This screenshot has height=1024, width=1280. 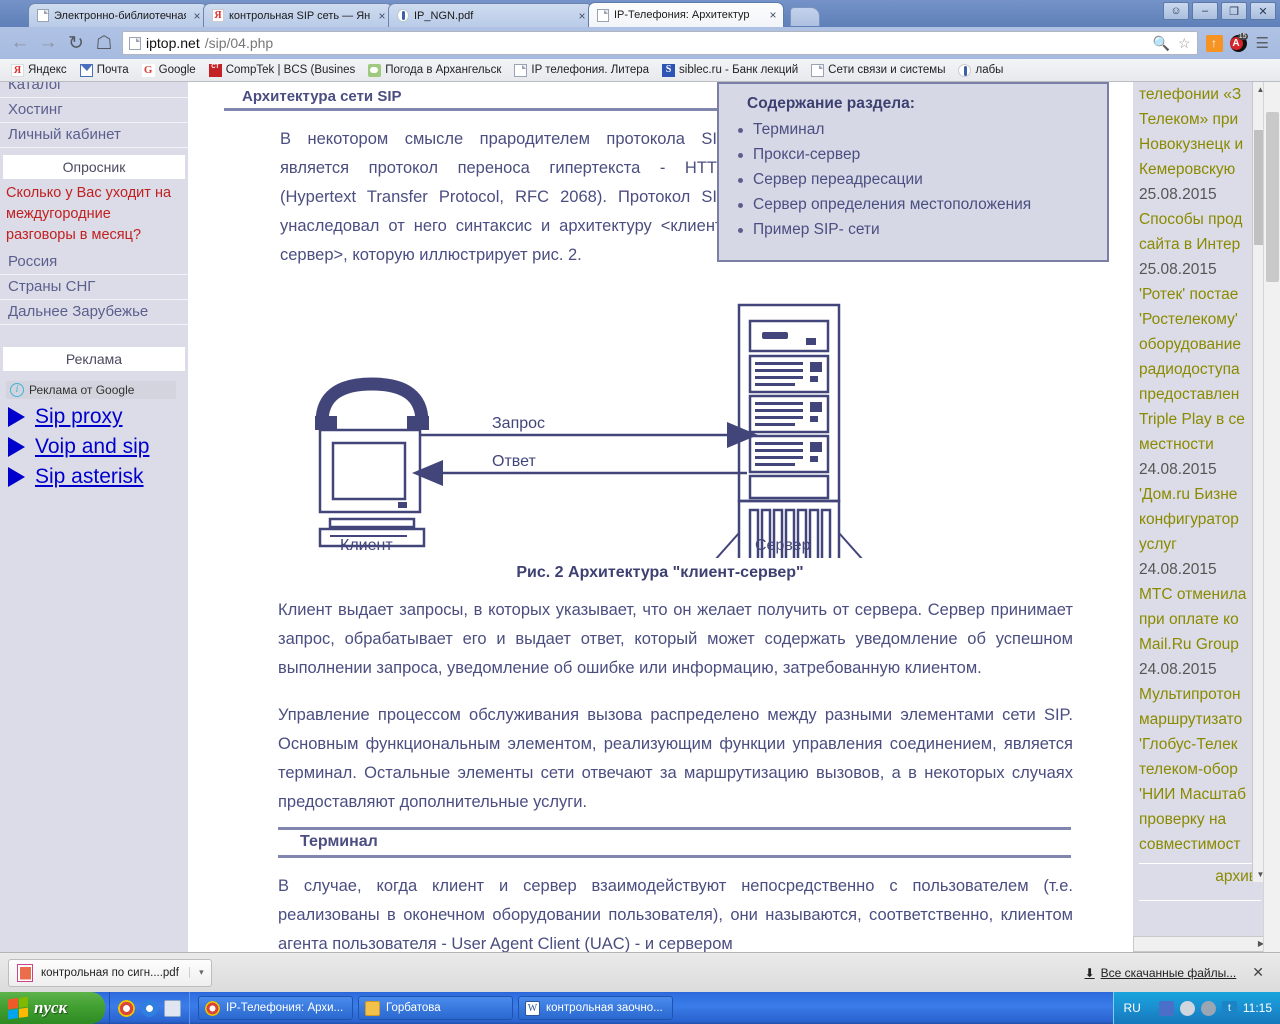 What do you see at coordinates (94, 312) in the screenshot?
I see `poll-option-abroad: Дальнее Зарубежье` at bounding box center [94, 312].